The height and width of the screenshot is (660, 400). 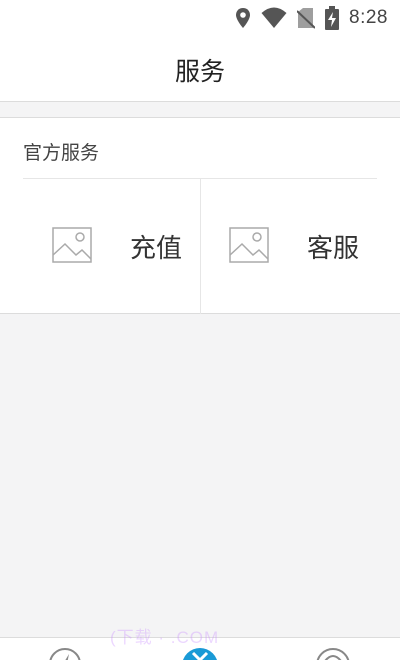 What do you see at coordinates (200, 18) in the screenshot?
I see `status-bar: 8:28` at bounding box center [200, 18].